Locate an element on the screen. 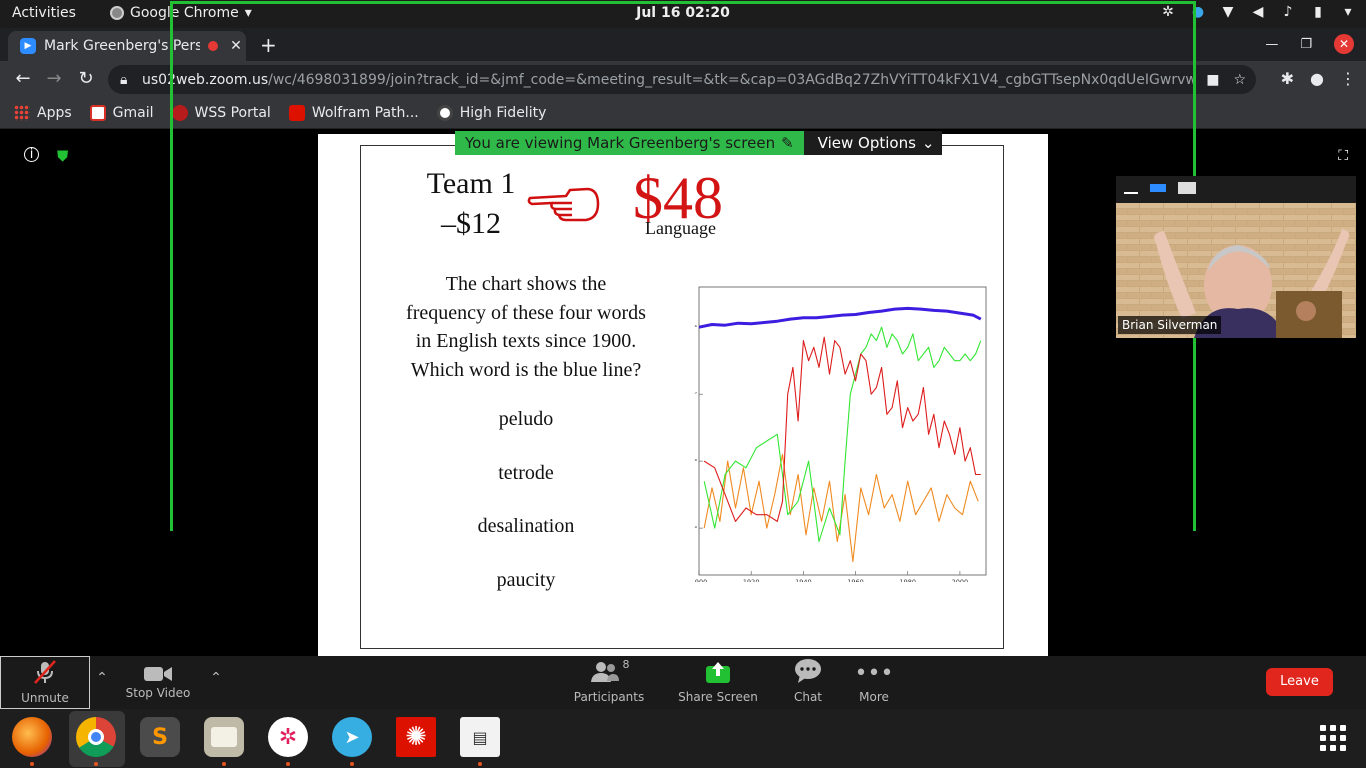 The width and height of the screenshot is (1366, 768). minimize-icon: — is located at coordinates (1271, 44).